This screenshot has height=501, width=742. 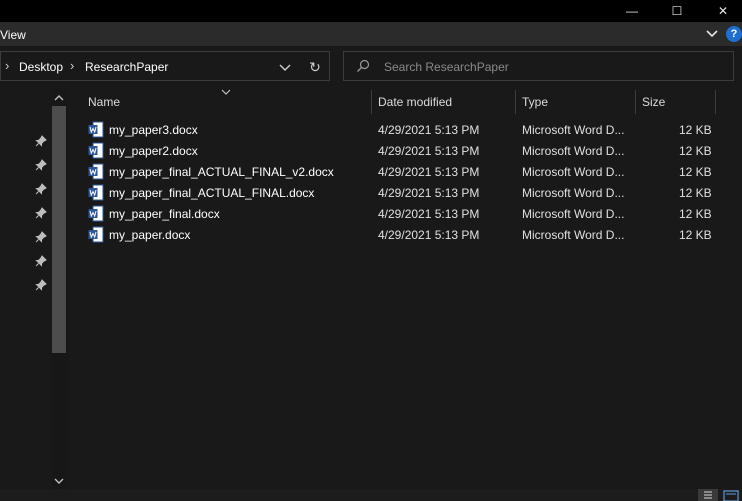 I want to click on scroll-down-arrow-icon, so click(x=59, y=481).